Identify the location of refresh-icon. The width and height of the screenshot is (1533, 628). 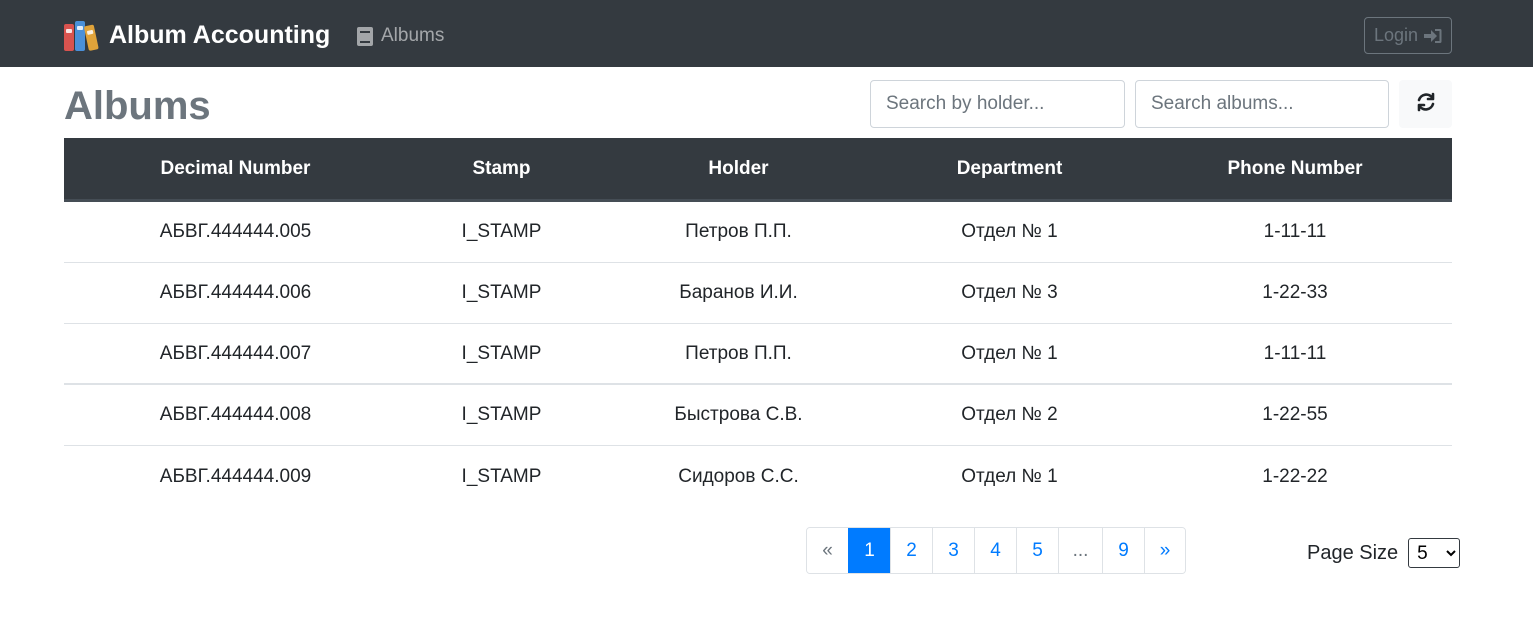
(1426, 104).